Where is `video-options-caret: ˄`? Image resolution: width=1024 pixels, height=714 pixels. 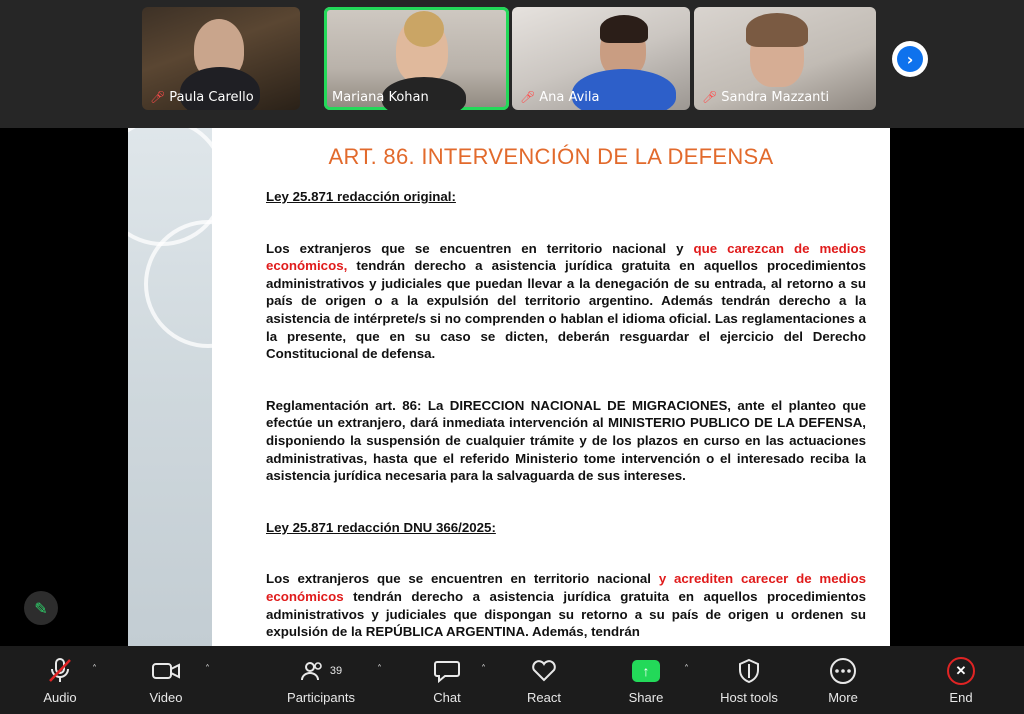
video-options-caret: ˄ is located at coordinates (207, 669).